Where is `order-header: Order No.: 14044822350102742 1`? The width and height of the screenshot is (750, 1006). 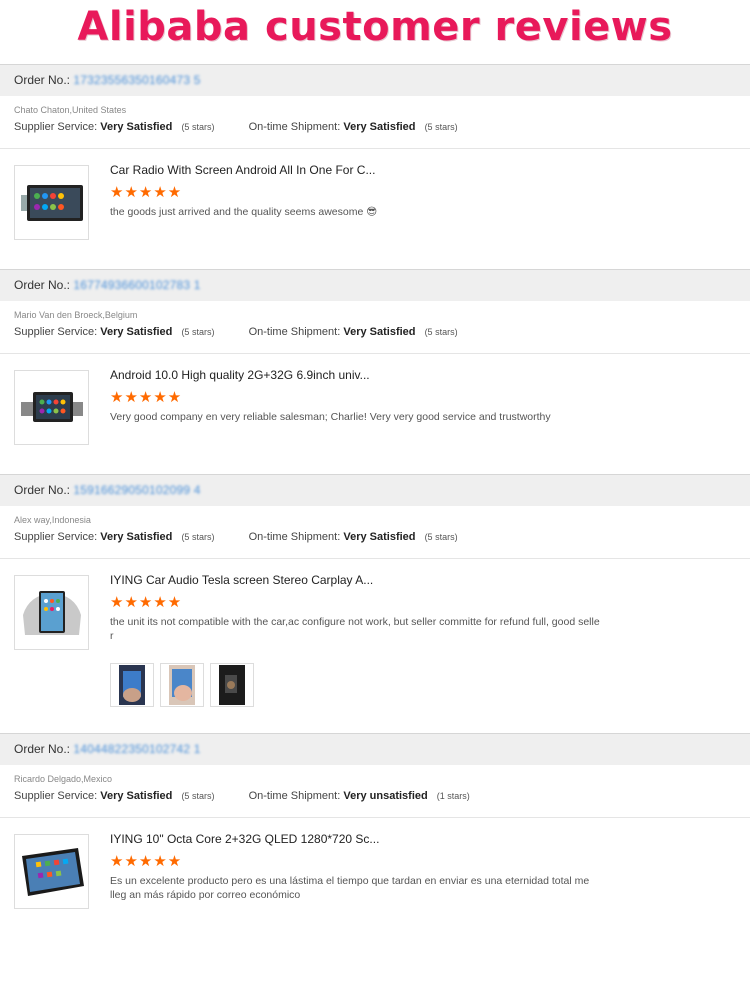 order-header: Order No.: 14044822350102742 1 is located at coordinates (375, 749).